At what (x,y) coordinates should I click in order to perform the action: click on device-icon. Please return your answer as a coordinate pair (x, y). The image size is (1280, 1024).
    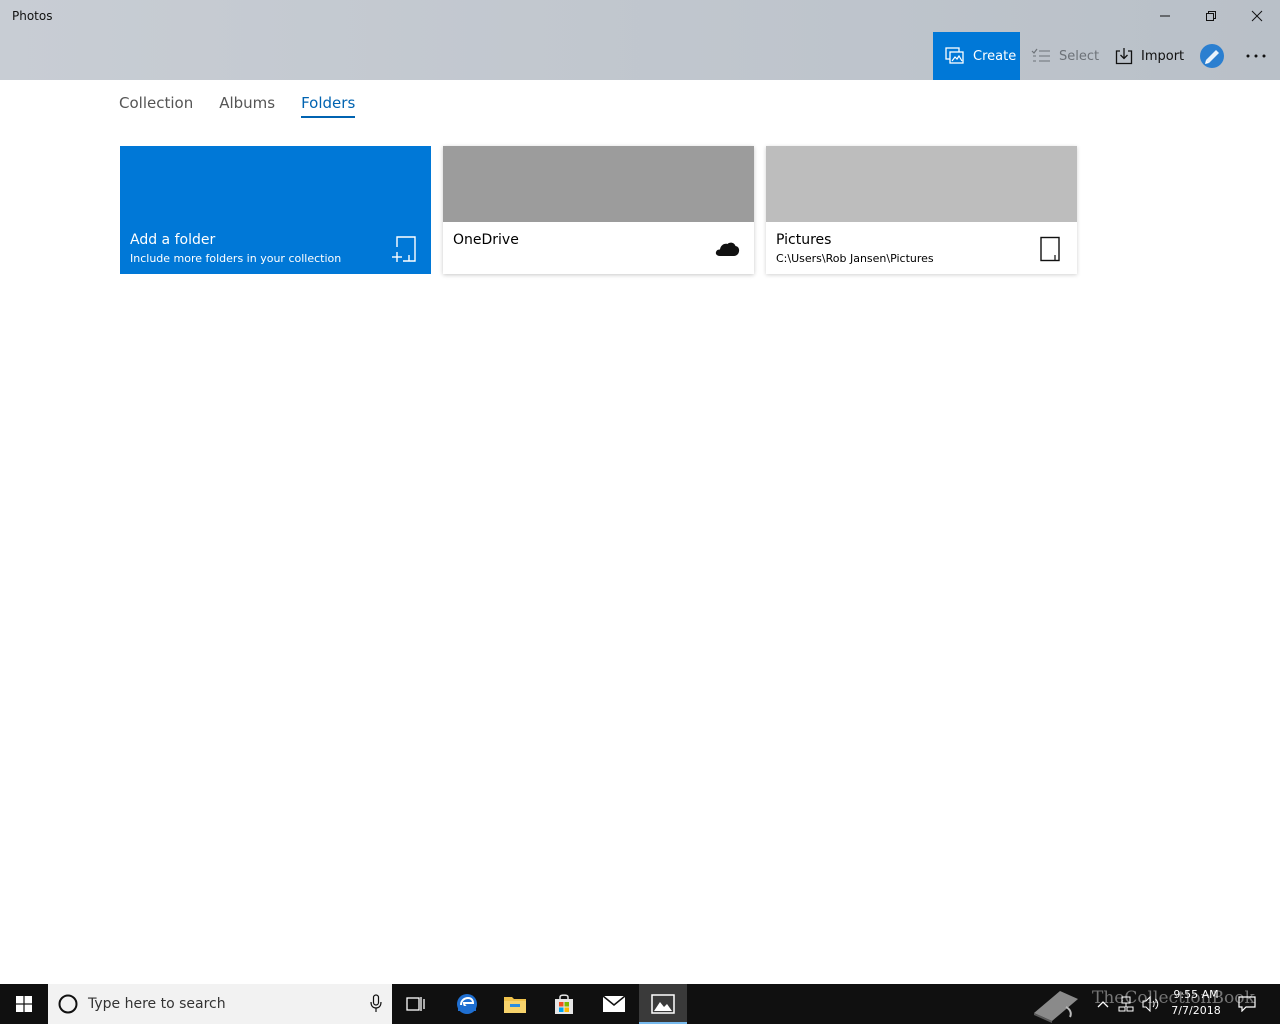
    Looking at the image, I should click on (1050, 249).